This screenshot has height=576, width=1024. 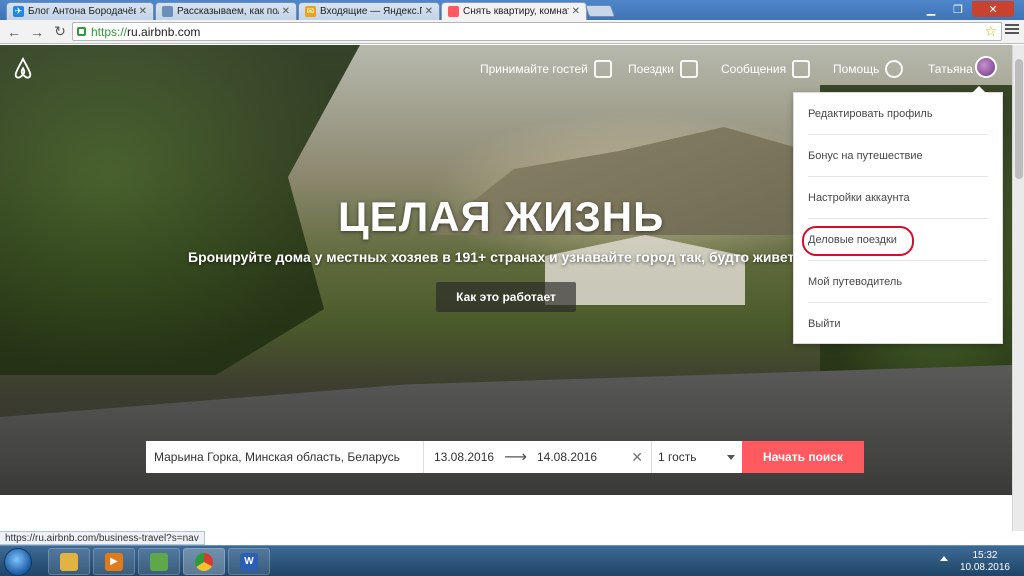 I want to click on menu-item-business-travel: Деловые поездки, so click(x=895, y=240).